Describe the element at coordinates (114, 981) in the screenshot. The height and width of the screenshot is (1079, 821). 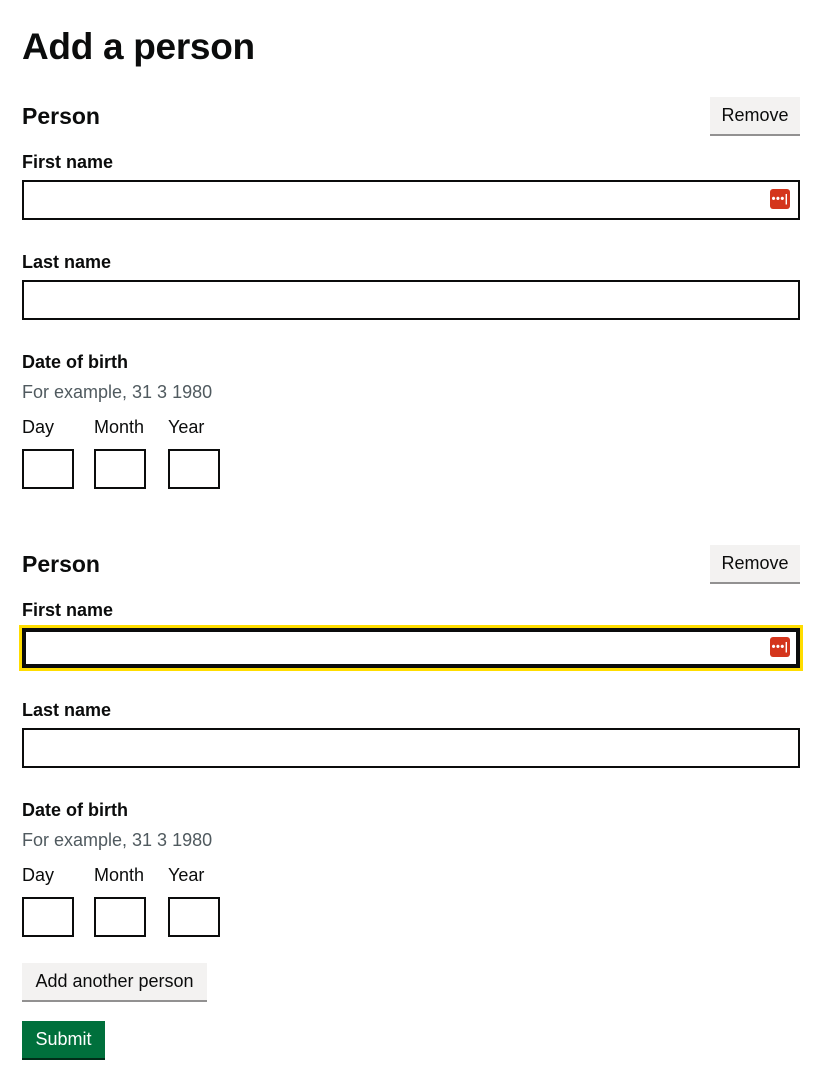
I see `add-another-person-button: Add another person` at that location.